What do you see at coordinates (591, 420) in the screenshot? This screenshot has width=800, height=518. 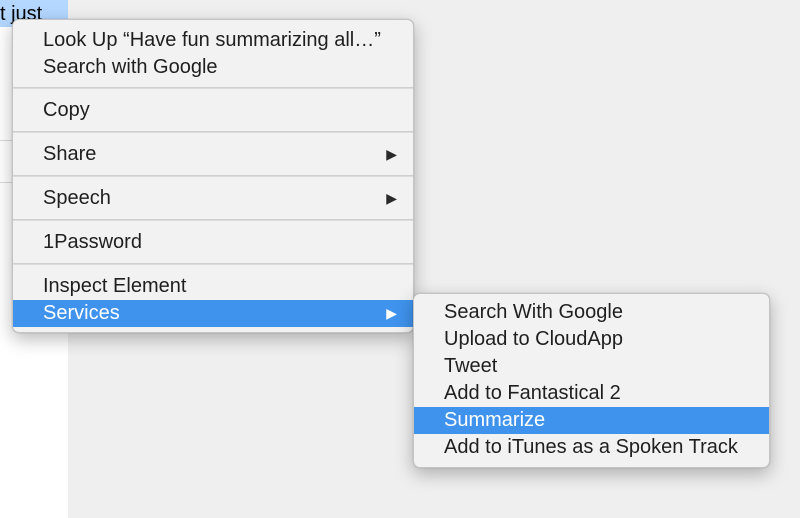 I see `services-item-summarize: Summarize` at bounding box center [591, 420].